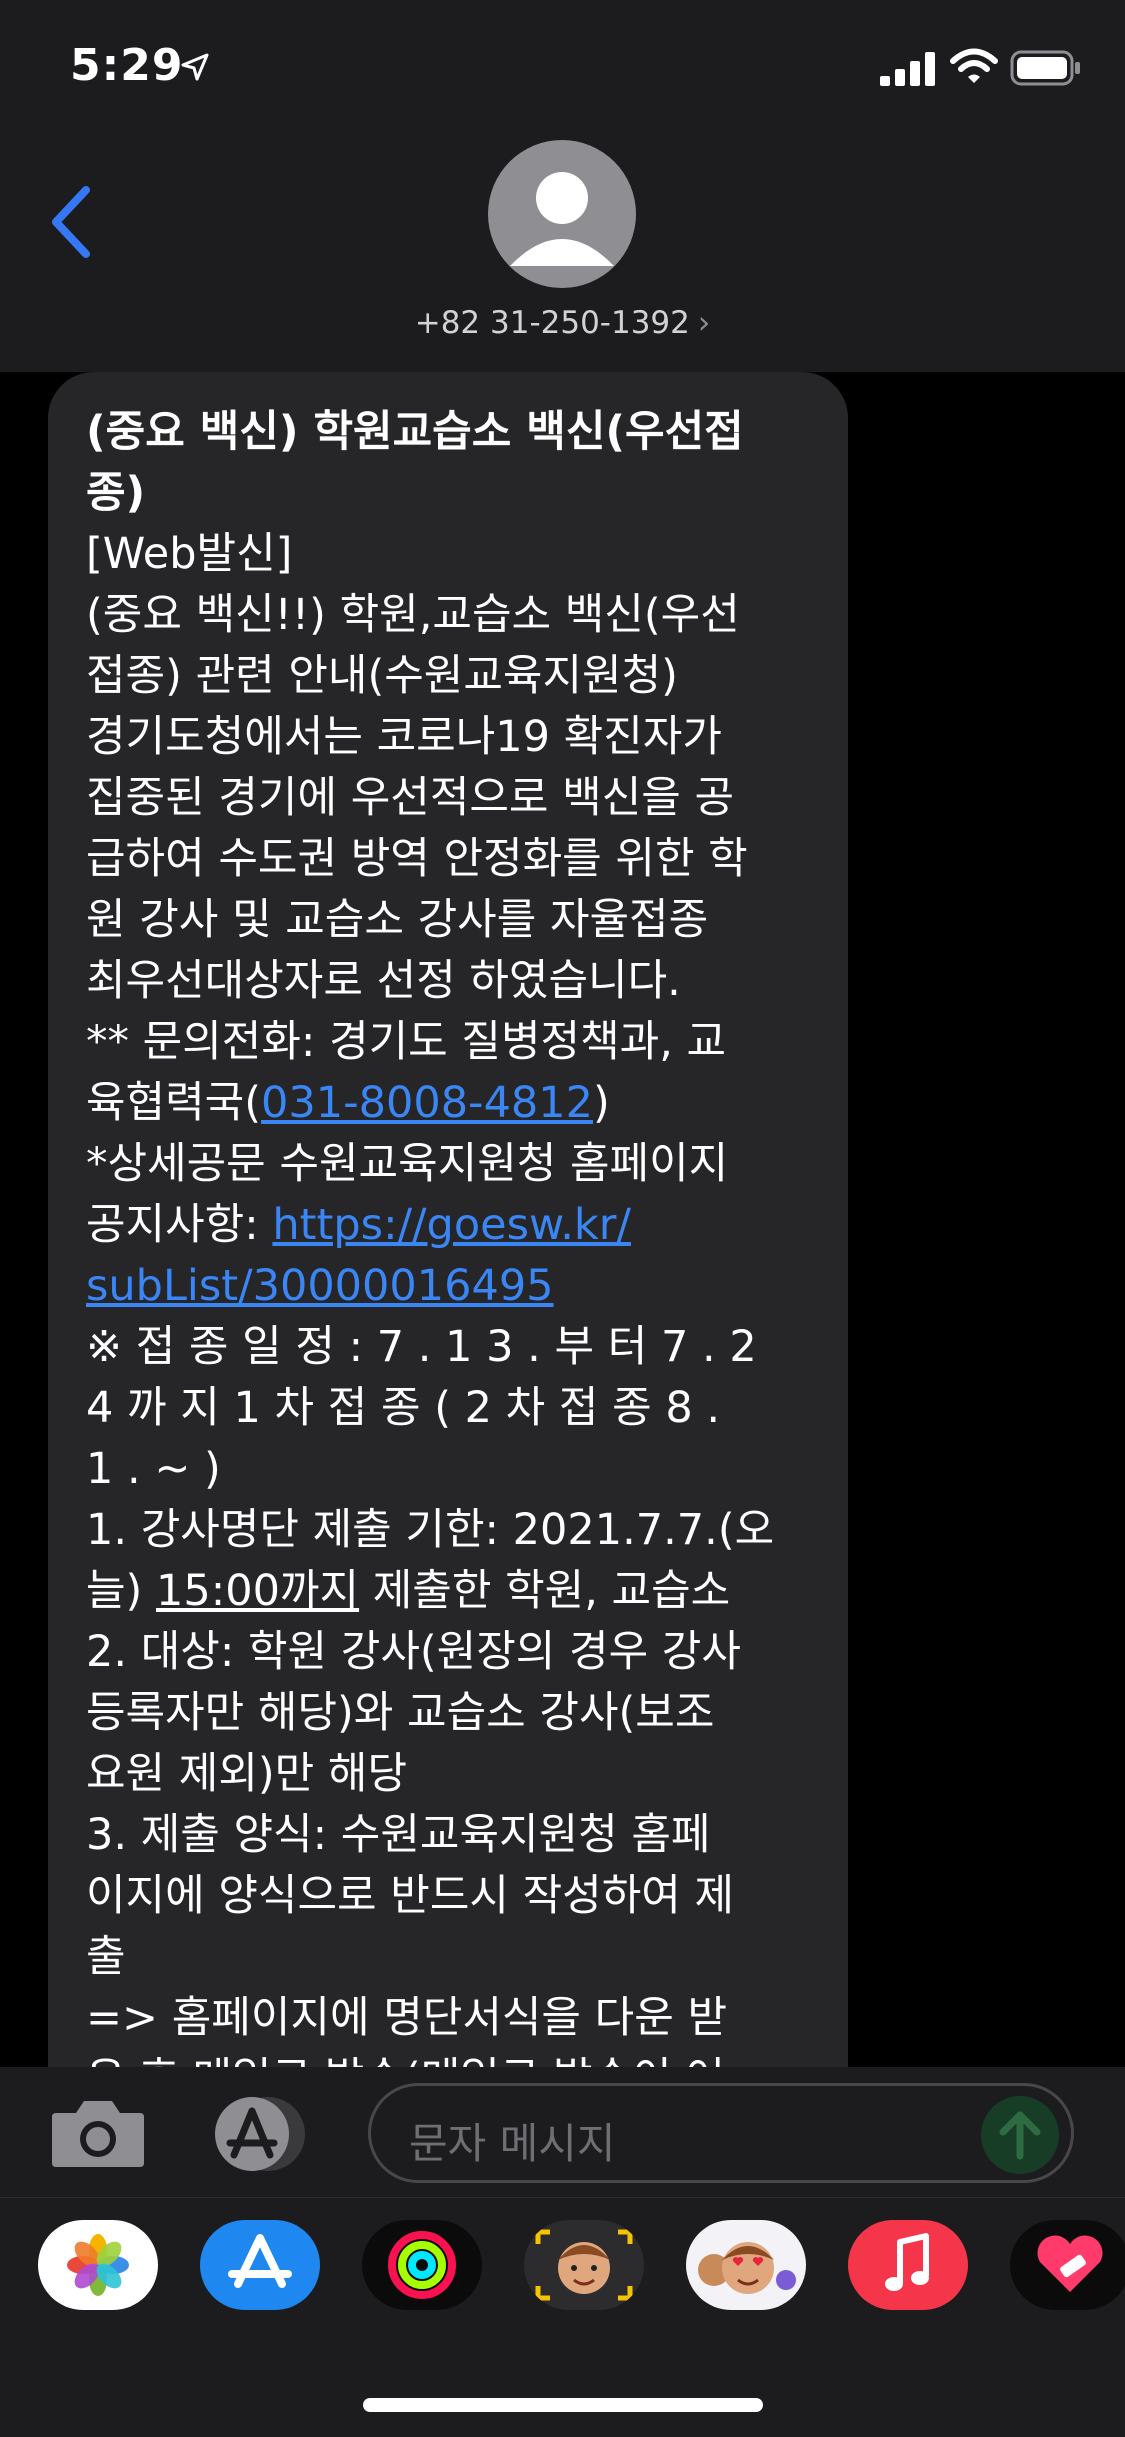  Describe the element at coordinates (907, 69) in the screenshot. I see `cellular-signal-icon` at that location.